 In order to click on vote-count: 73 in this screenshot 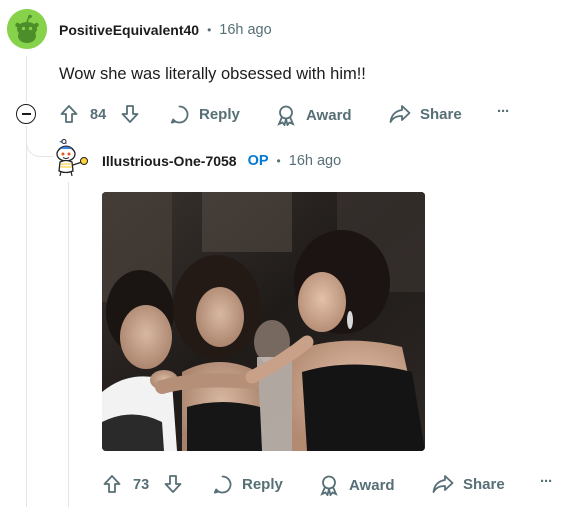, I will do `click(141, 485)`.